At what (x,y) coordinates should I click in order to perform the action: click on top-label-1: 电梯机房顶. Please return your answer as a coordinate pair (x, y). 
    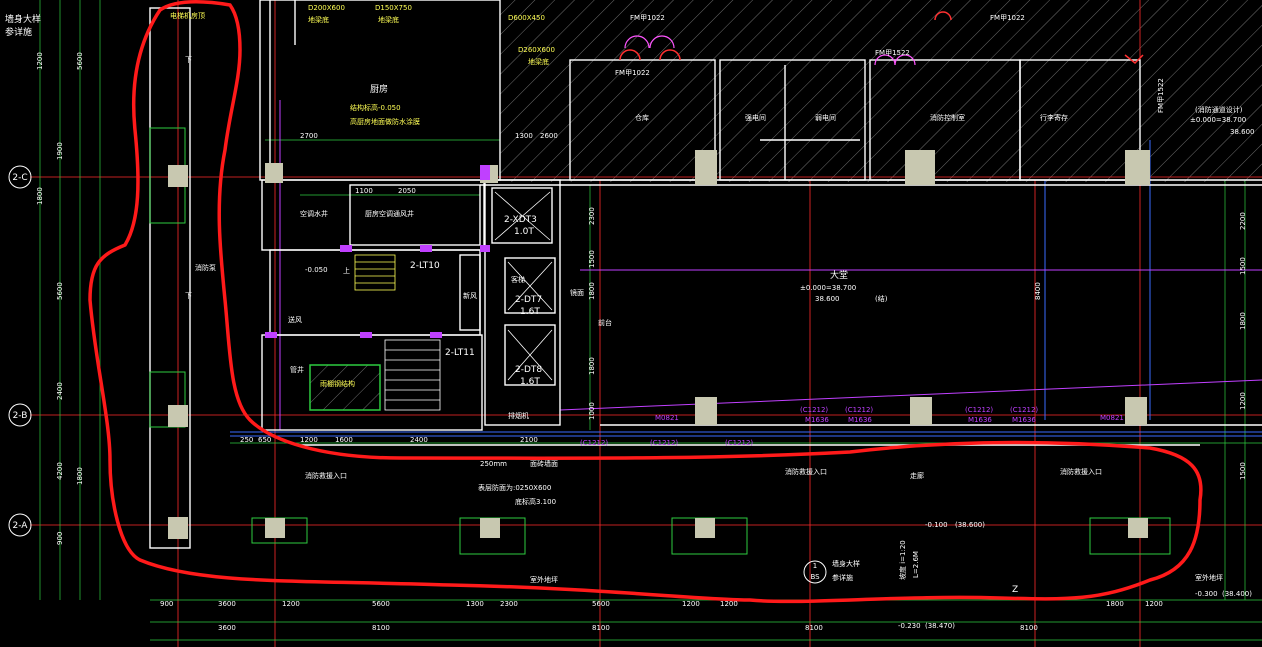
    Looking at the image, I should click on (187, 15).